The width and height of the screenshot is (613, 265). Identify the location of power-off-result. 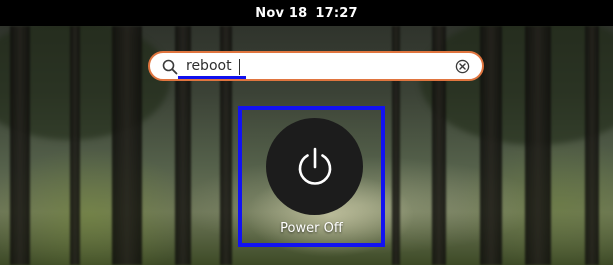
(314, 166).